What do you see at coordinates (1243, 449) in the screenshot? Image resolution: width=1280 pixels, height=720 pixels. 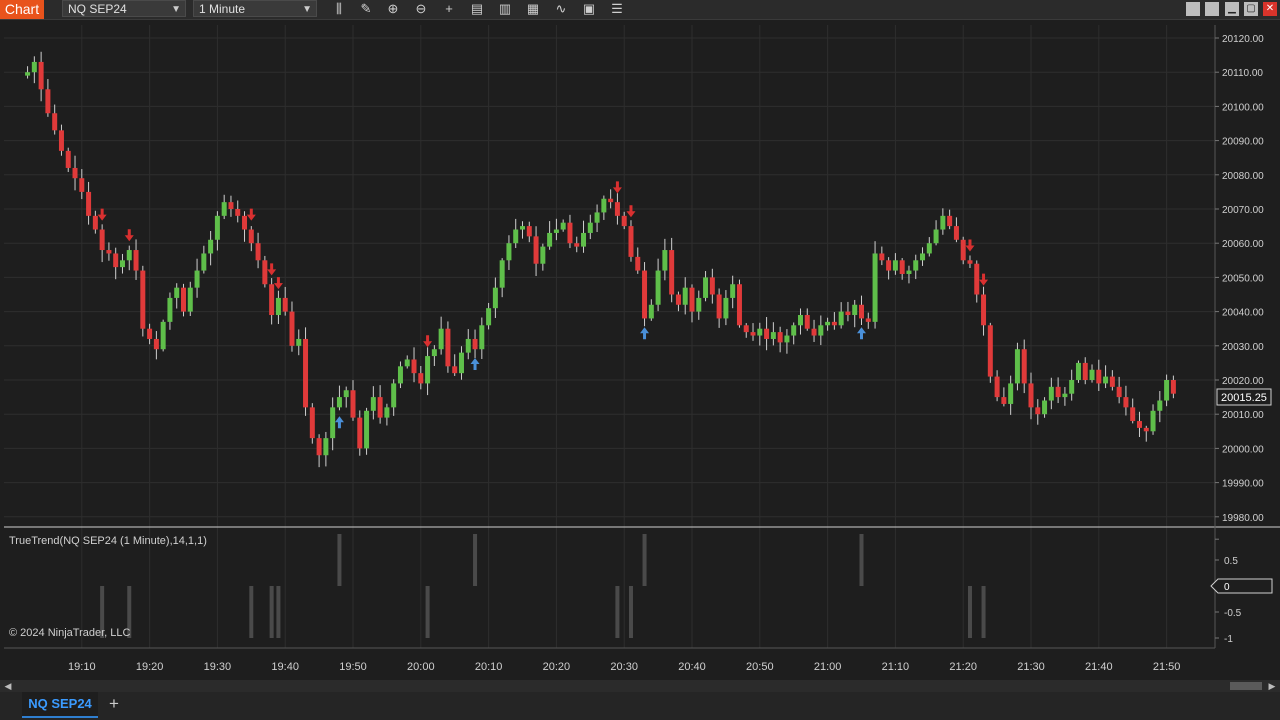 I see `price-tick-label: 20000.00` at bounding box center [1243, 449].